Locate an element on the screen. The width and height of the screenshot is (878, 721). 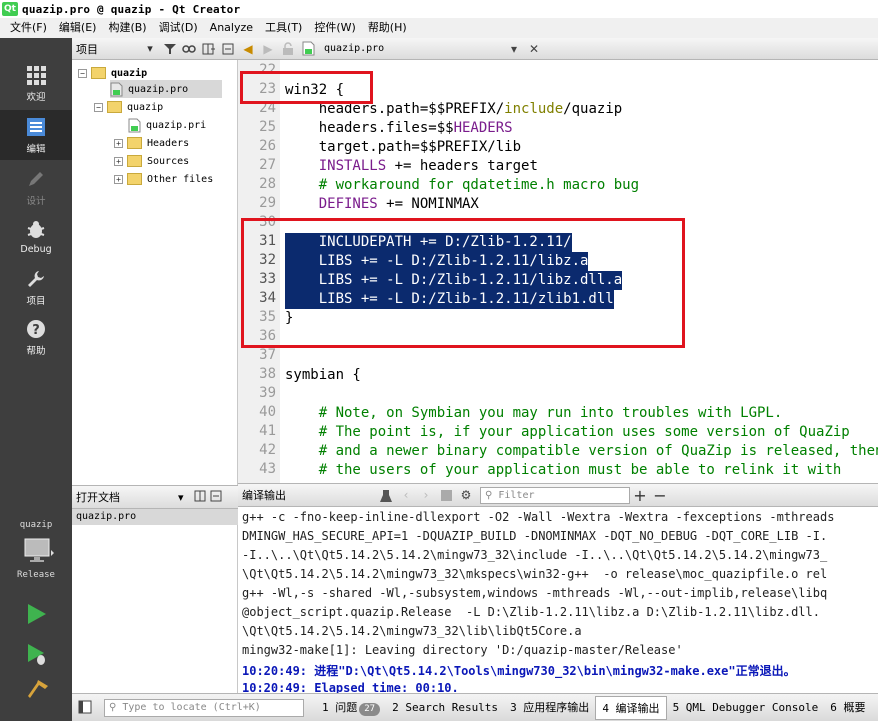
line-number: 28 is located at coordinates (267, 184).